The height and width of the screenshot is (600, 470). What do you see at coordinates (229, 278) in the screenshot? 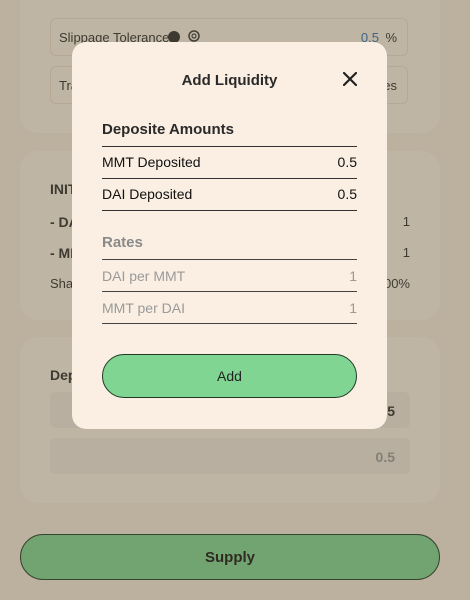
I see `rate-row: DAI per MMT 1` at bounding box center [229, 278].